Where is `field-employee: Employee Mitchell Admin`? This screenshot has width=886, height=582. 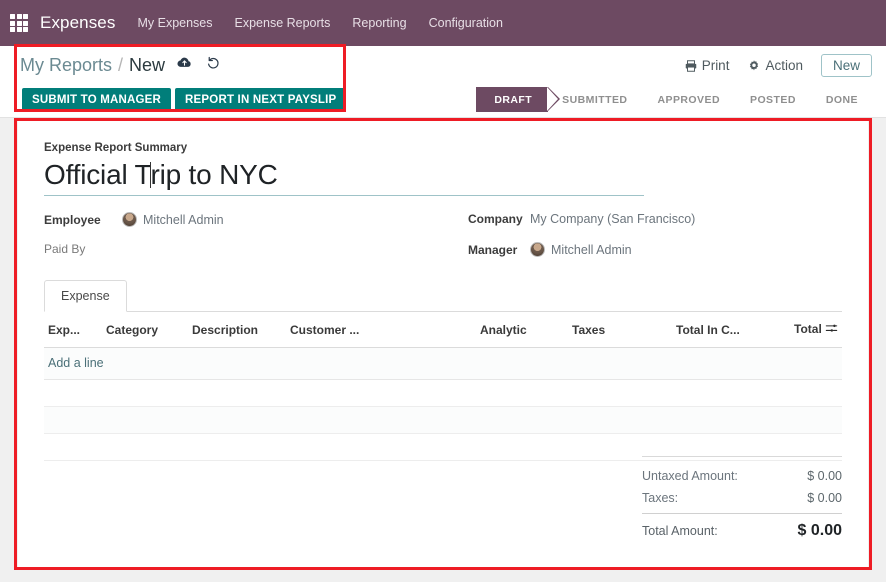 field-employee: Employee Mitchell Admin is located at coordinates (134, 219).